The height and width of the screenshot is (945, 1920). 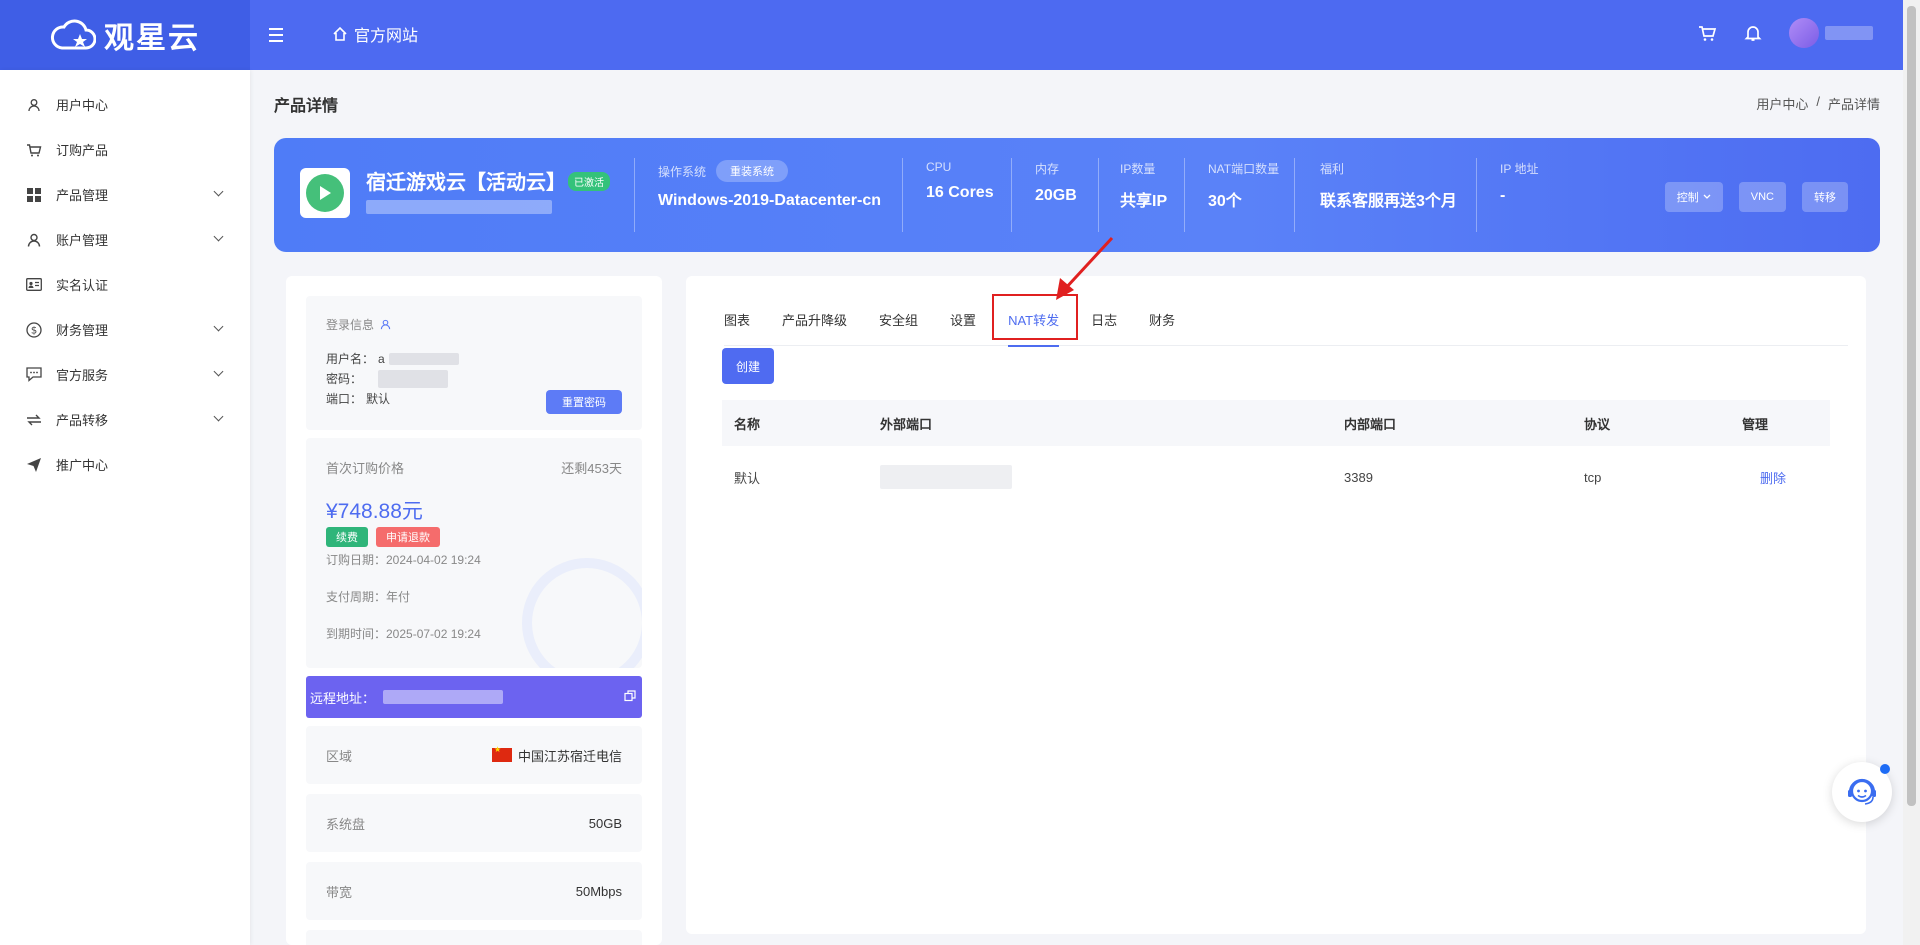 I want to click on avatar, so click(x=1804, y=33).